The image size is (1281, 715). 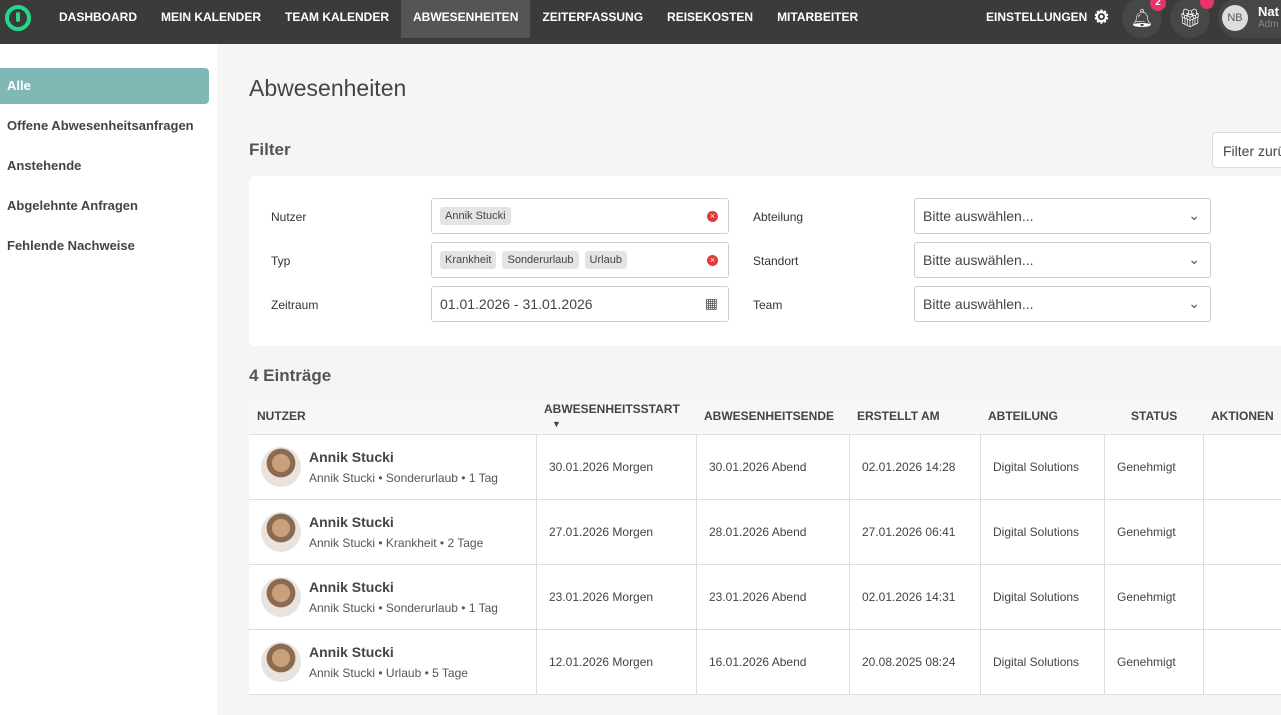 What do you see at coordinates (270, 149) in the screenshot?
I see `filter-title: Filter` at bounding box center [270, 149].